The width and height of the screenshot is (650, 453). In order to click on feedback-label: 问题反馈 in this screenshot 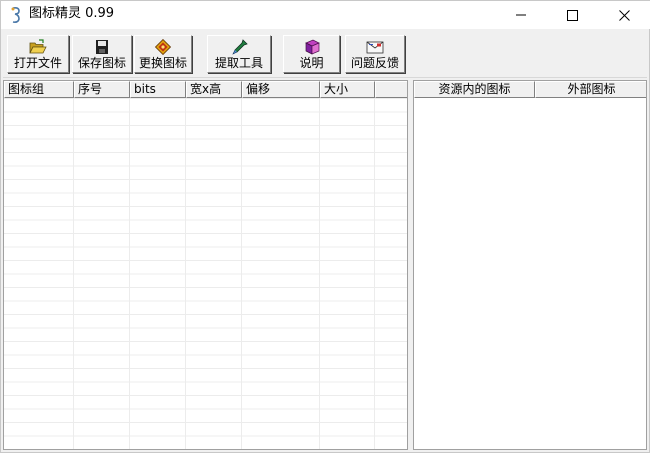, I will do `click(374, 63)`.